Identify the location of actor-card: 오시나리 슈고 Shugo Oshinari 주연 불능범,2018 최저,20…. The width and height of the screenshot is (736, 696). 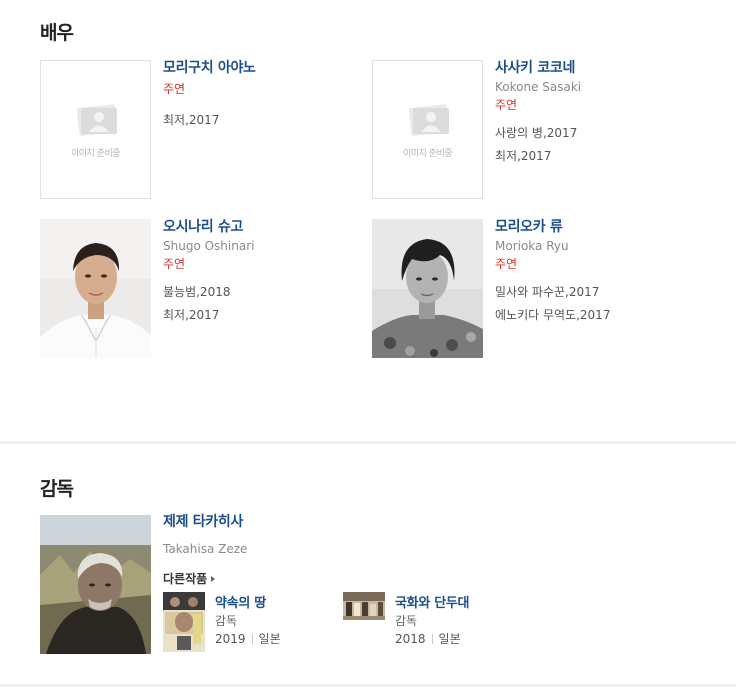
(205, 289).